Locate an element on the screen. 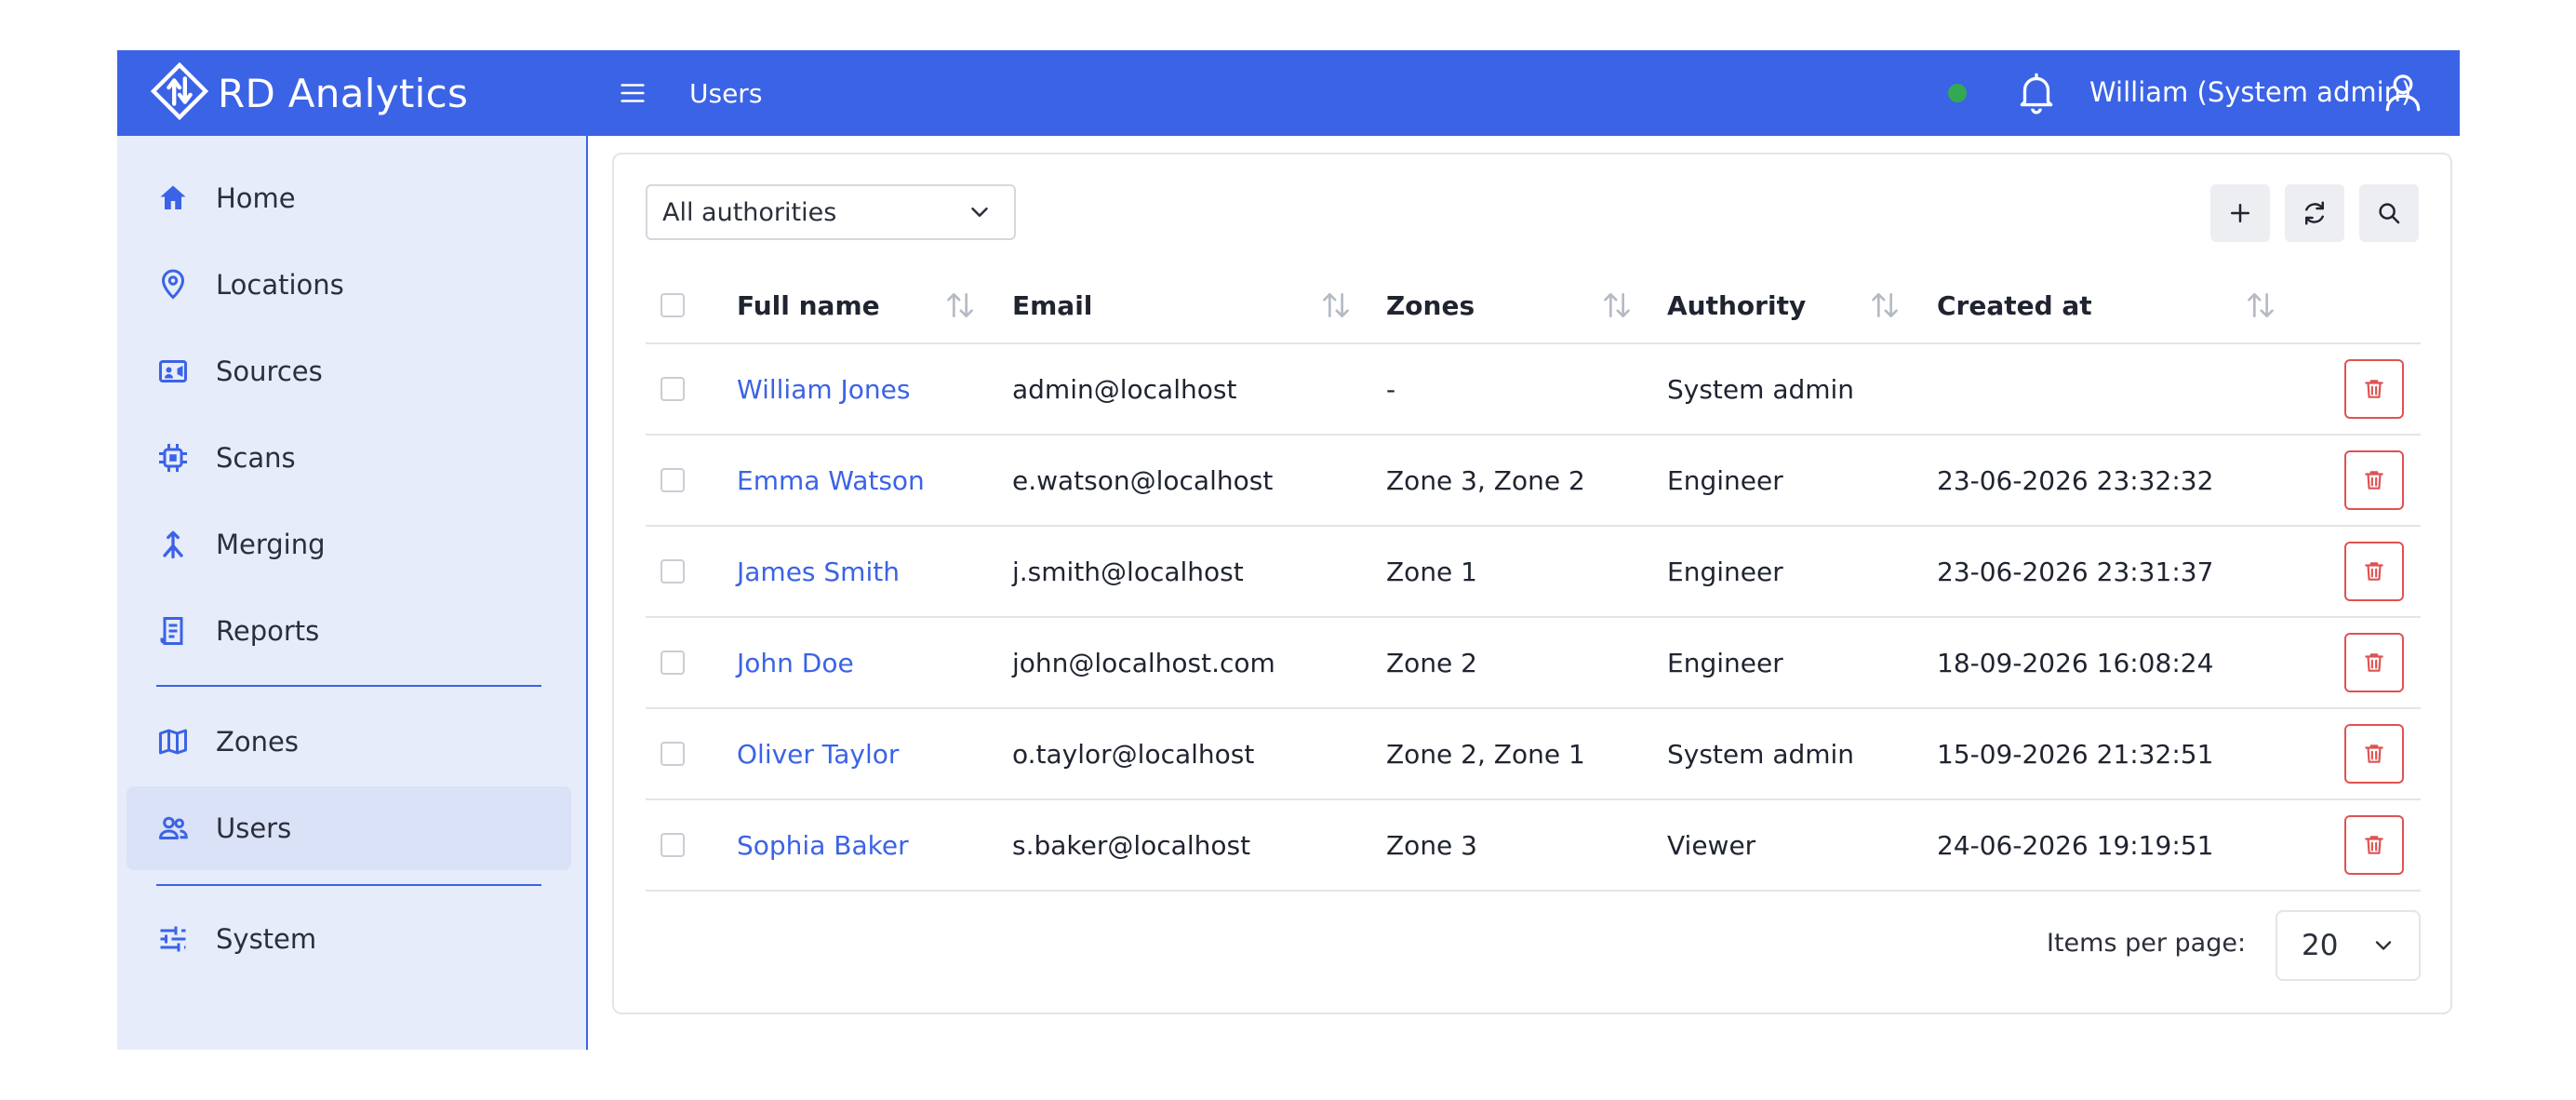 This screenshot has width=2576, height=1100. user-zones: Zone 3, Zone 2 is located at coordinates (1485, 480).